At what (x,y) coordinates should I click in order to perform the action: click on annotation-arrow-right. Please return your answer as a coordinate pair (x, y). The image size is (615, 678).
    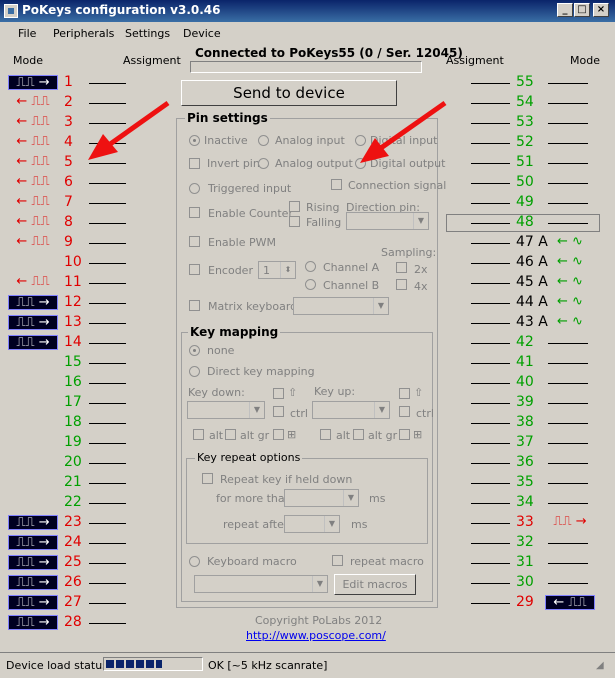
    Looking at the image, I should click on (403, 131).